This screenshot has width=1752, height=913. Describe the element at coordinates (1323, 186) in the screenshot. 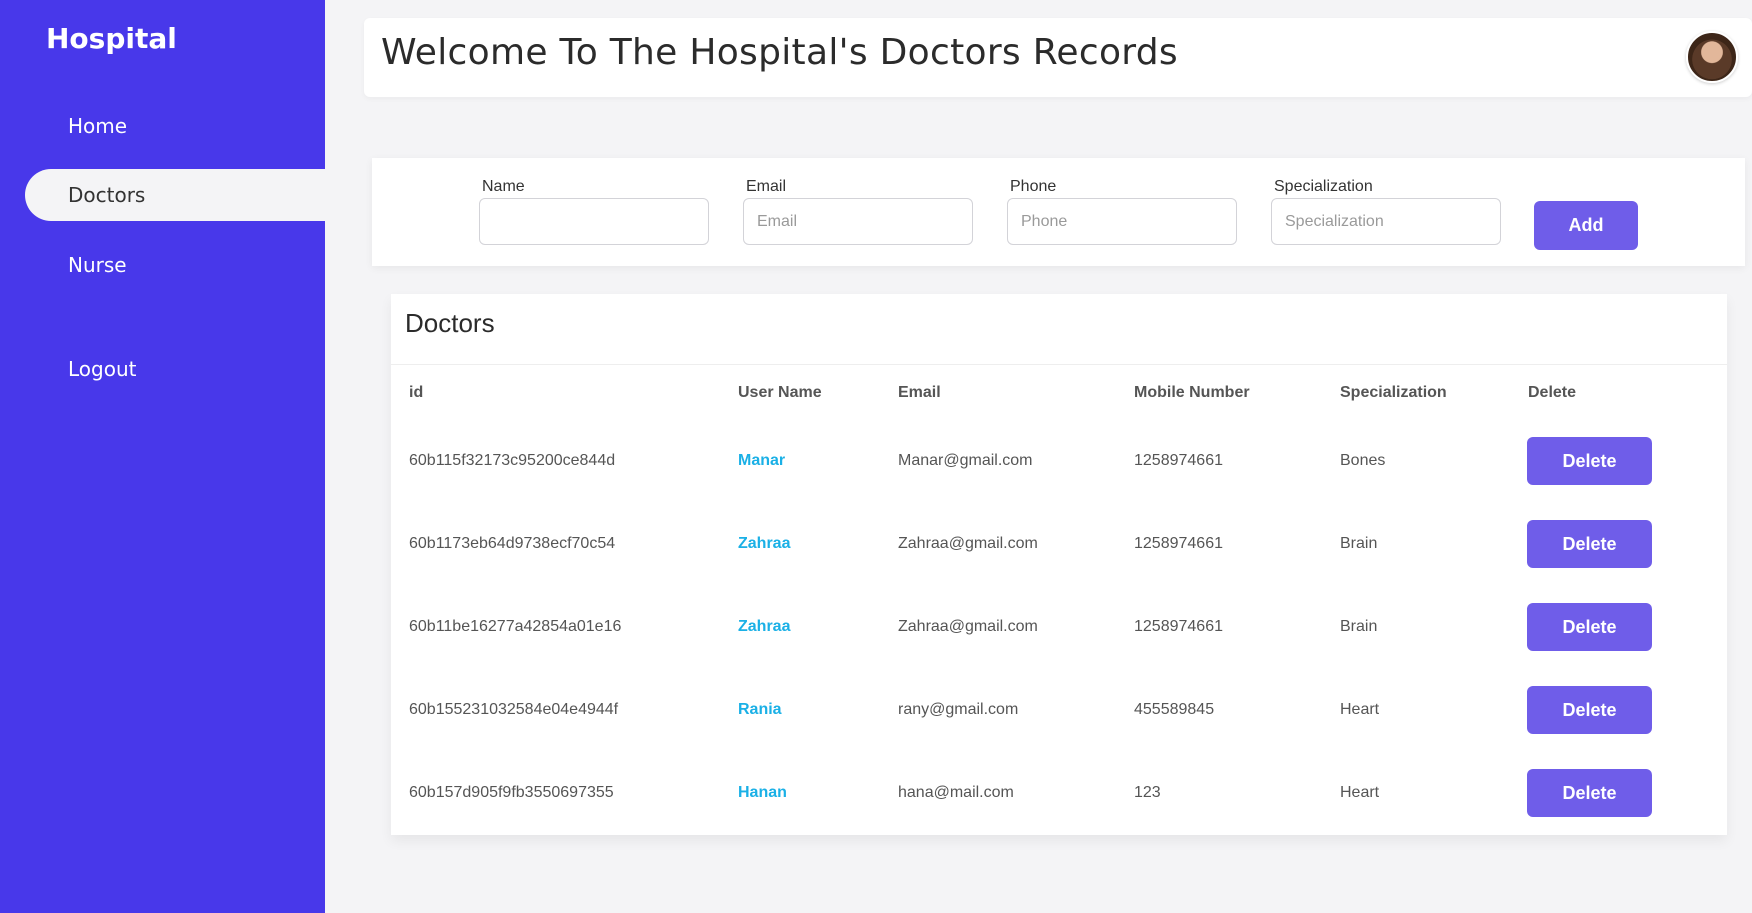

I see `specialization-label: Specialization` at that location.